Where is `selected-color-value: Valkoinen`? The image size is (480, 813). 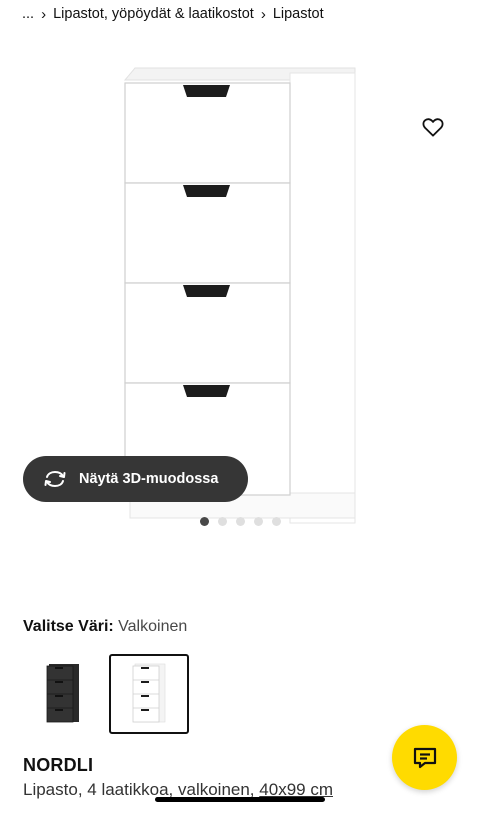
selected-color-value: Valkoinen is located at coordinates (153, 626).